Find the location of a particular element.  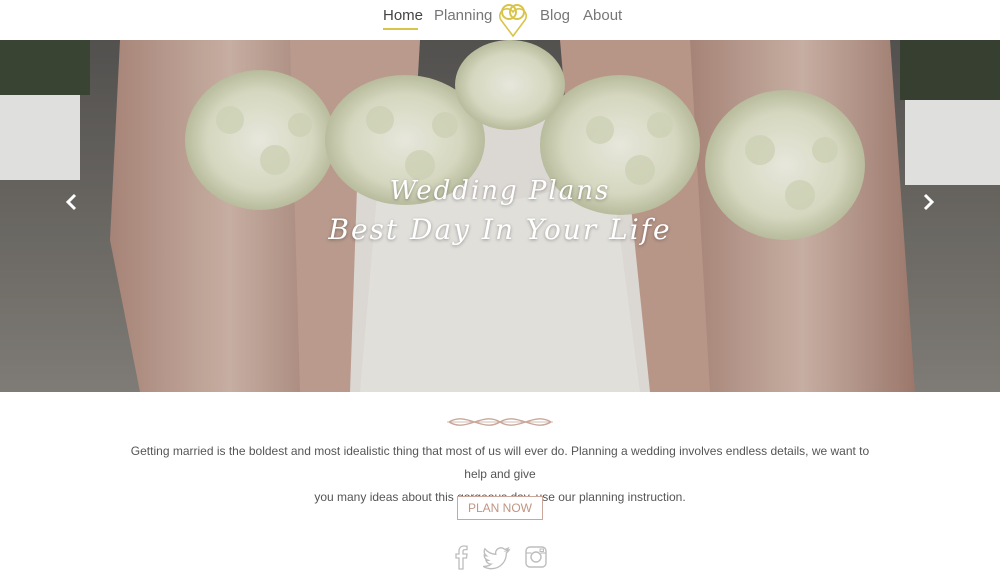

chevron-left-icon is located at coordinates (72, 202).